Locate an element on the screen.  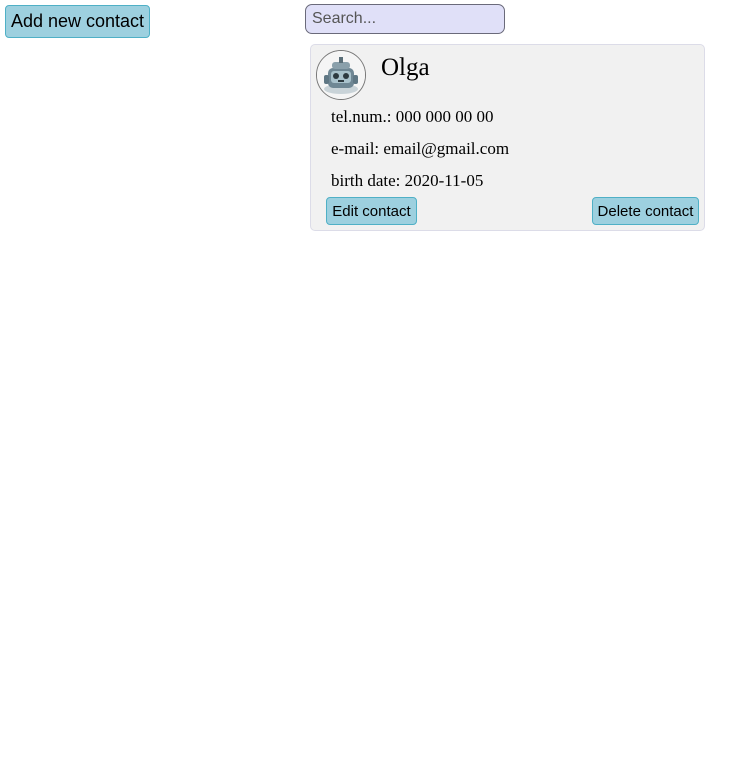
contact-name: Olga is located at coordinates (405, 67).